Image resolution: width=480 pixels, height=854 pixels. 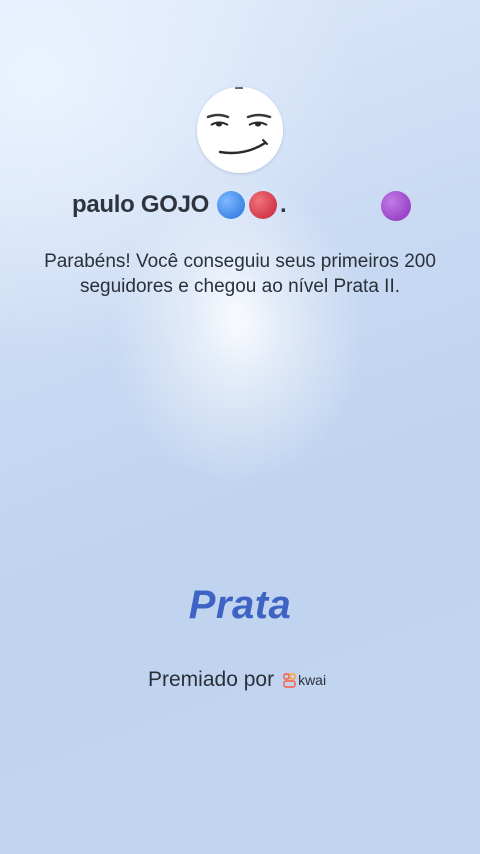 I want to click on username-row: paulo GOJO ., so click(x=242, y=205).